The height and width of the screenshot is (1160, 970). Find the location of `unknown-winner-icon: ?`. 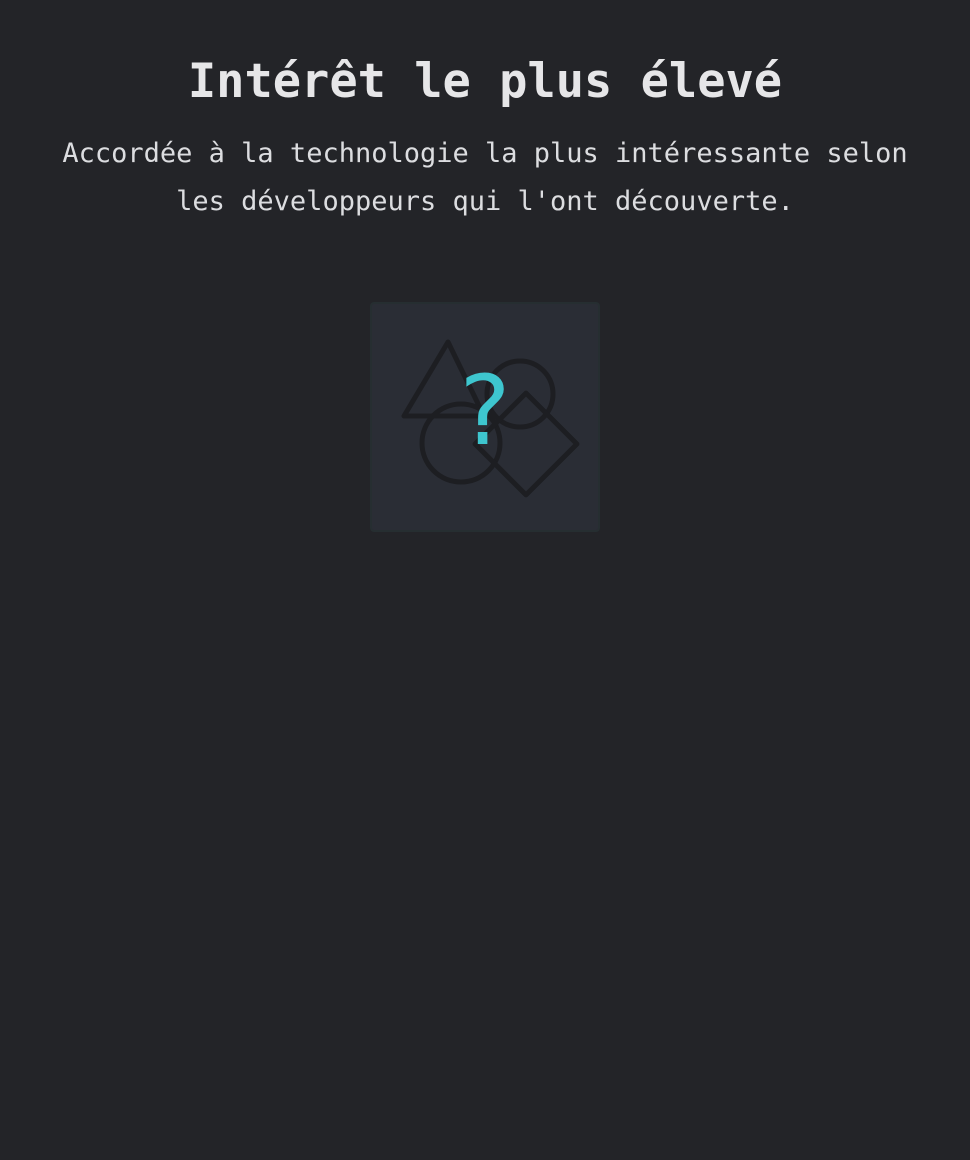

unknown-winner-icon: ? is located at coordinates (485, 411).